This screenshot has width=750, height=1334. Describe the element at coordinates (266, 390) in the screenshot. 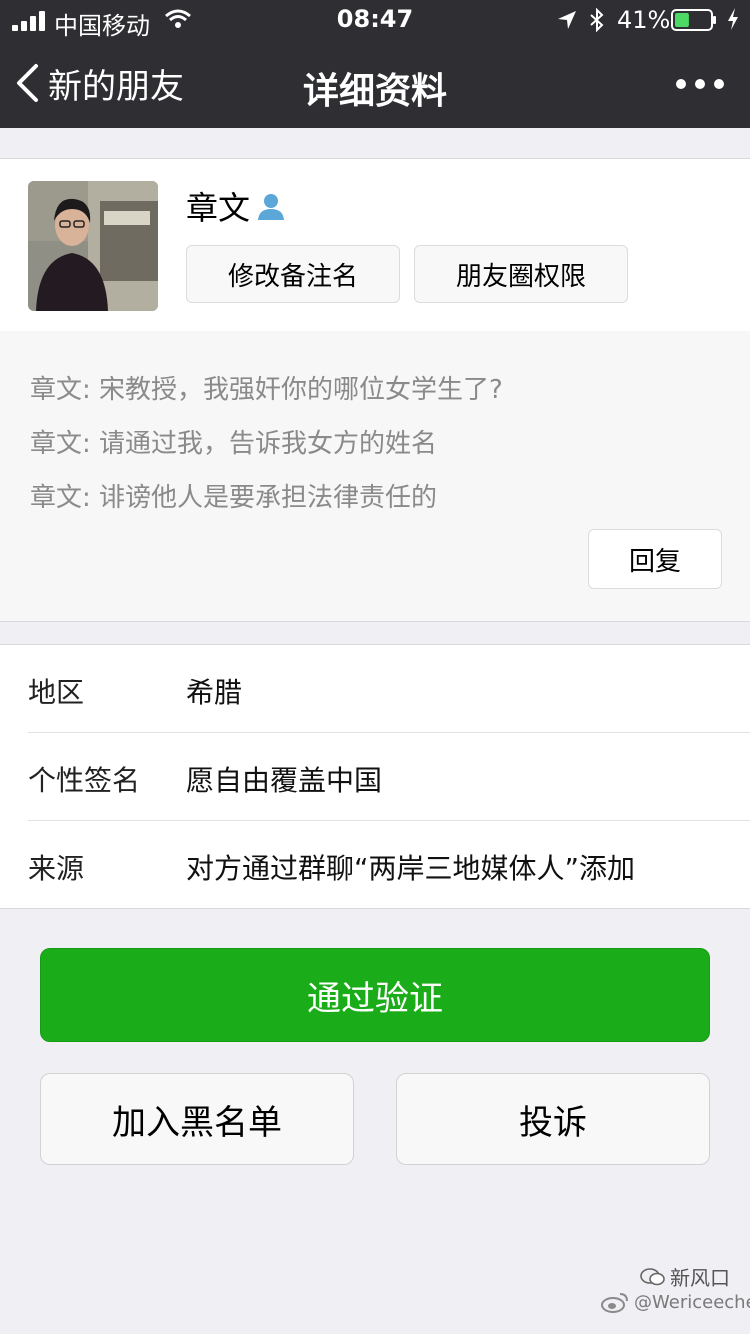

I see `message-line: 章文: 宋教授，我强奸你的哪位女学生了?` at that location.